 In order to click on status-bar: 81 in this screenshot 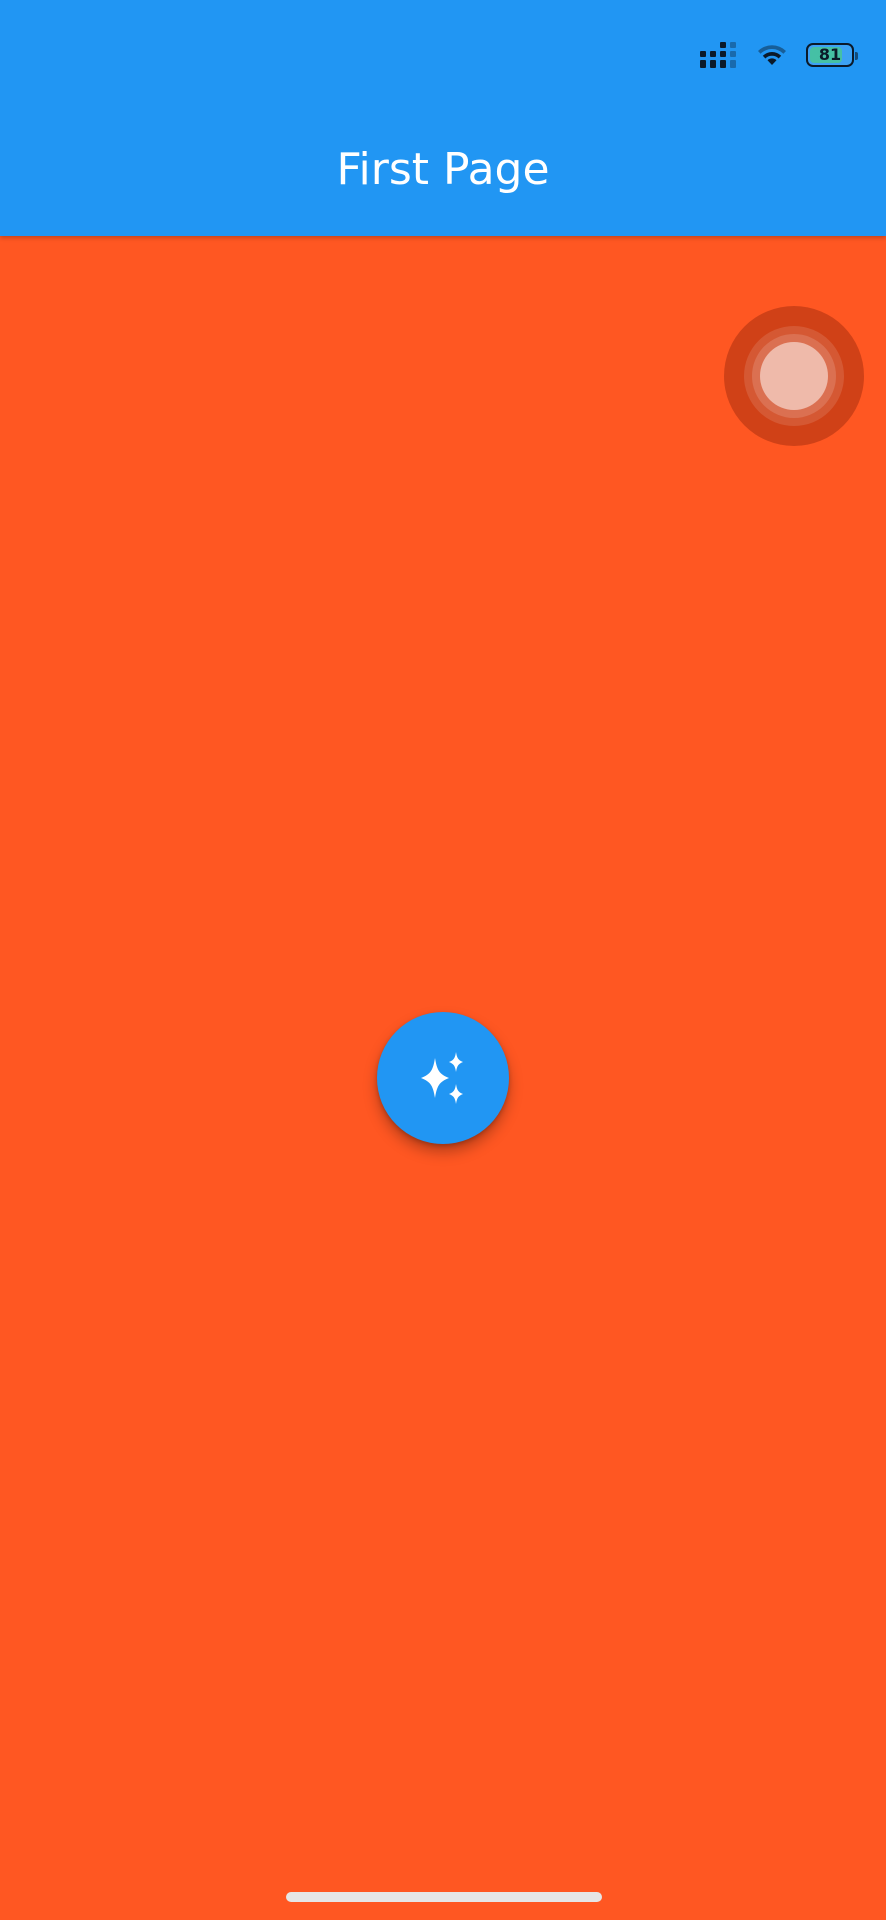, I will do `click(779, 55)`.